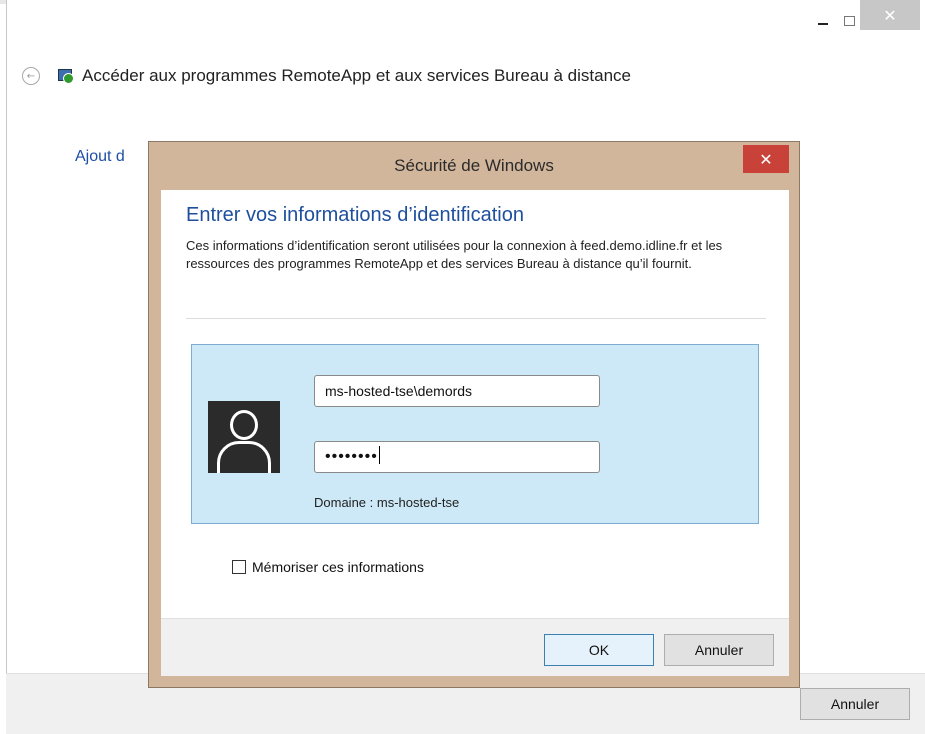 The width and height of the screenshot is (925, 734). I want to click on cancel-button: Annuler, so click(719, 650).